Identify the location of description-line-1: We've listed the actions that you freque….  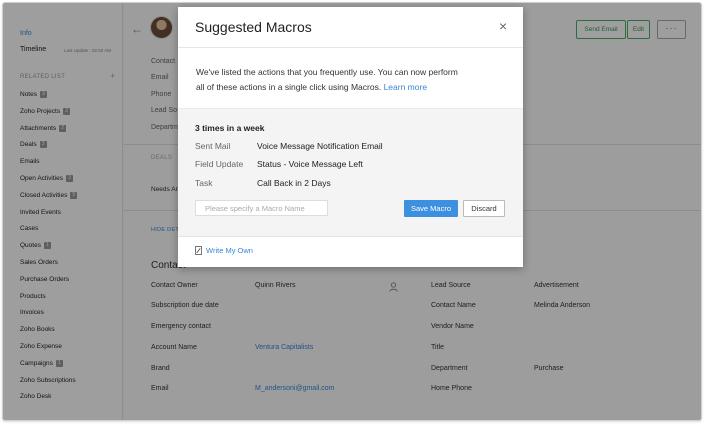
(327, 72).